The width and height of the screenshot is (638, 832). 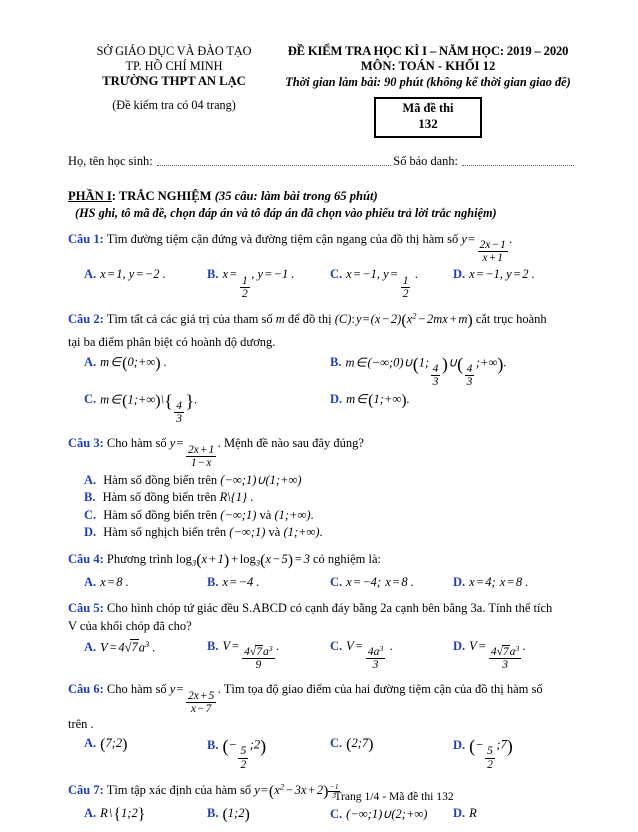 I want to click on question-2-stem-1: Tìm tất cả các giá trị của tham số, so click(x=189, y=319).